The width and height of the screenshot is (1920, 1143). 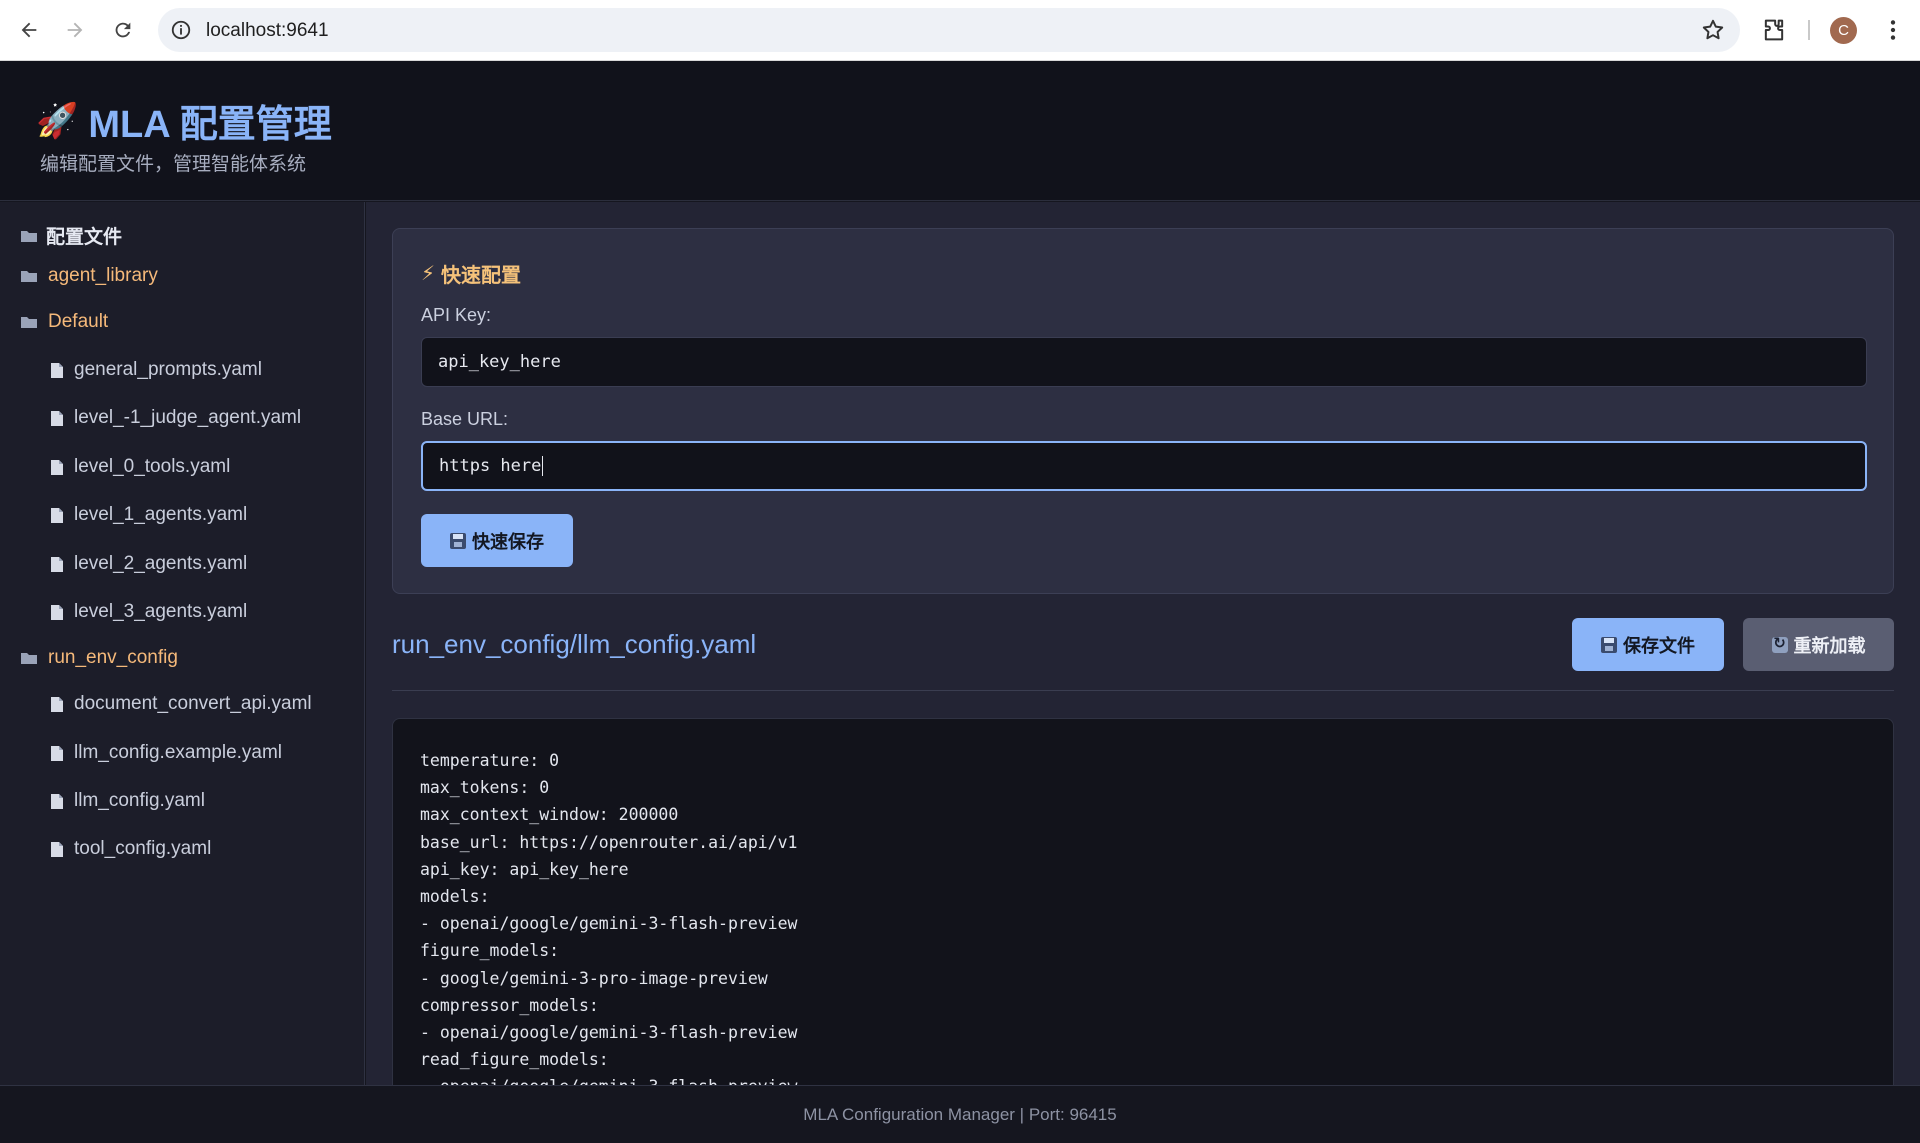 I want to click on page-subtitle: 编辑配置文件，管理智能体系统, so click(x=173, y=164).